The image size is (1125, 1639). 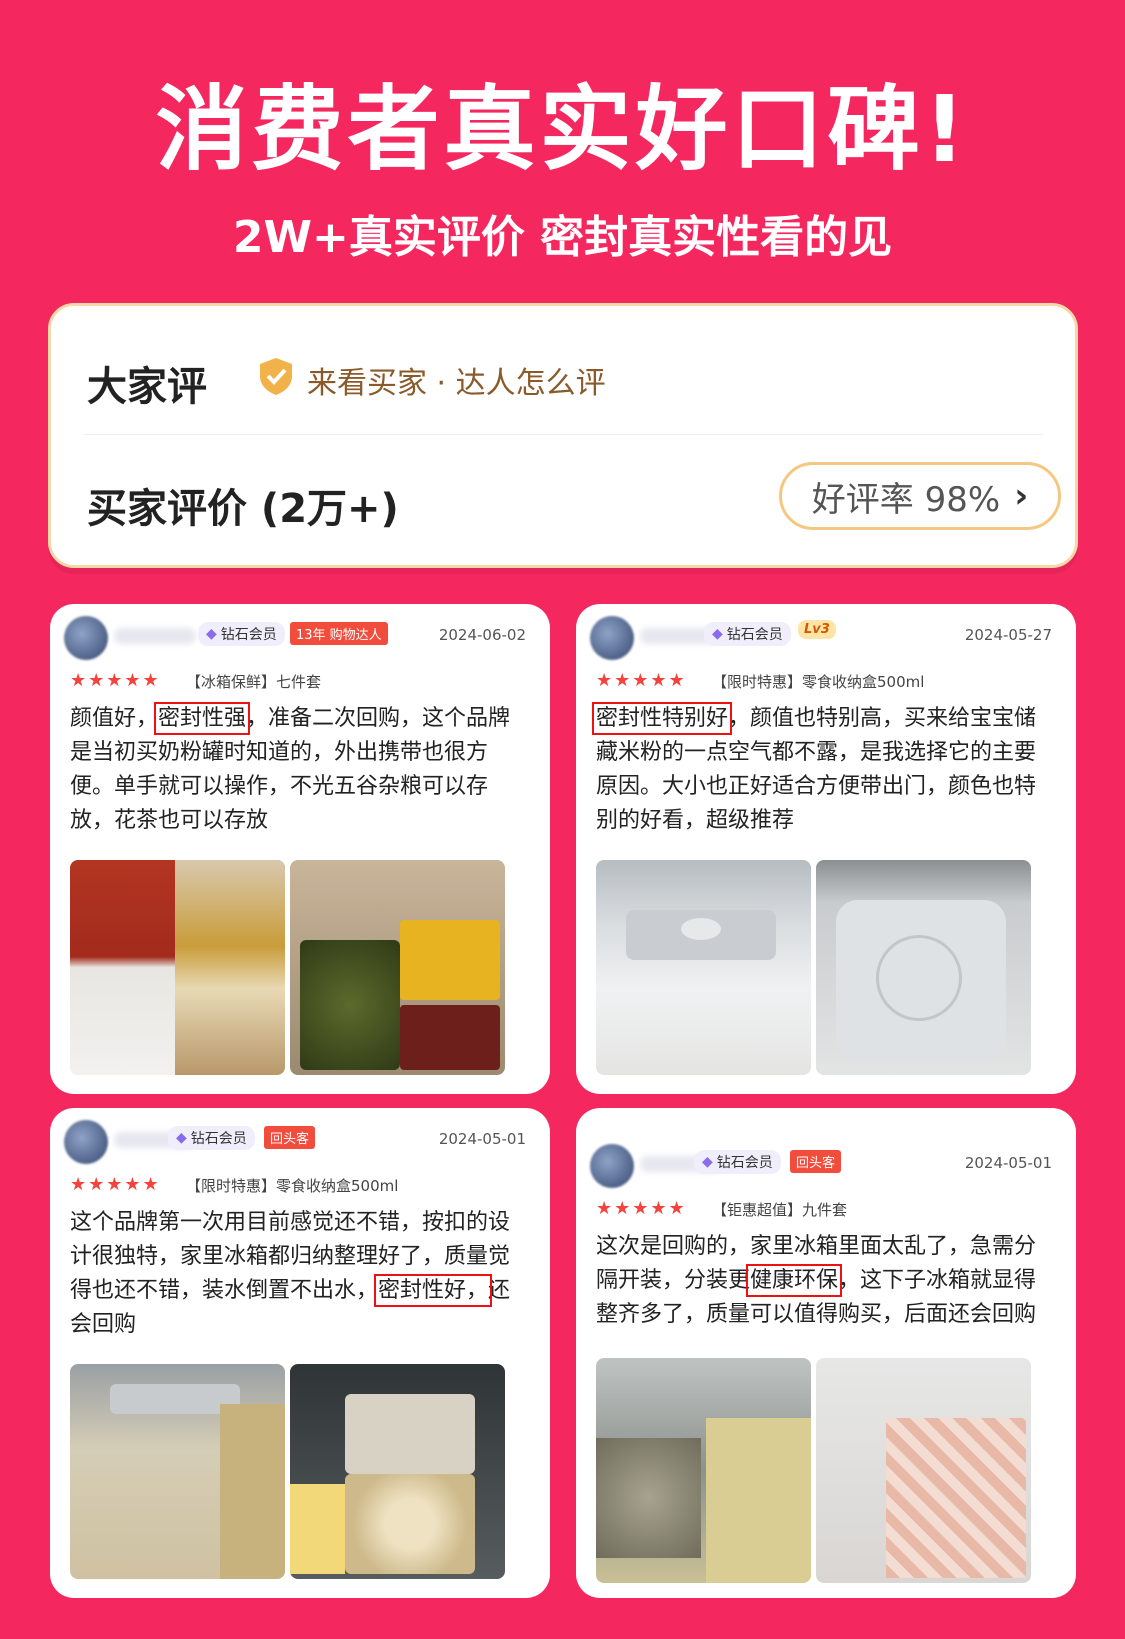 What do you see at coordinates (254, 682) in the screenshot?
I see `product-variant: 【冰箱保鲜】七件套` at bounding box center [254, 682].